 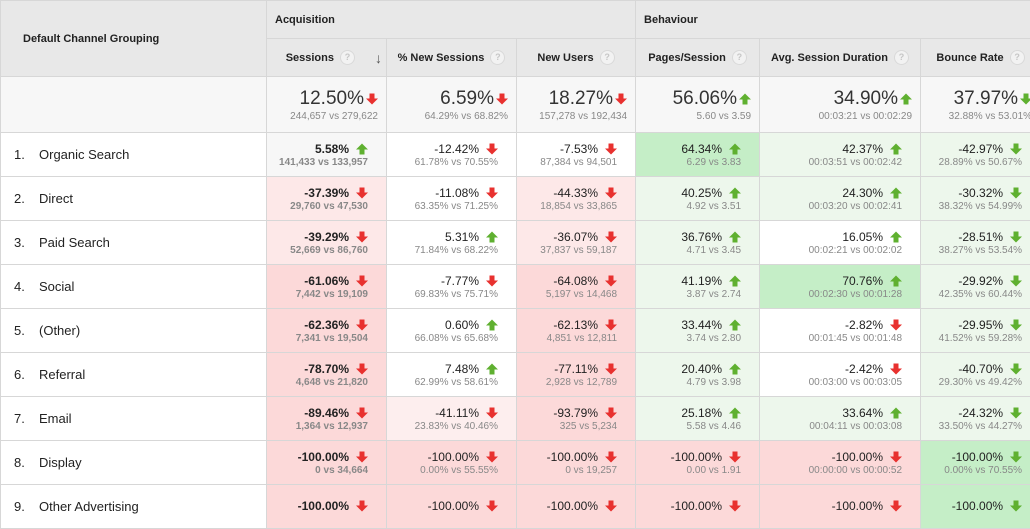 I want to click on channel-link: Social, so click(x=56, y=286).